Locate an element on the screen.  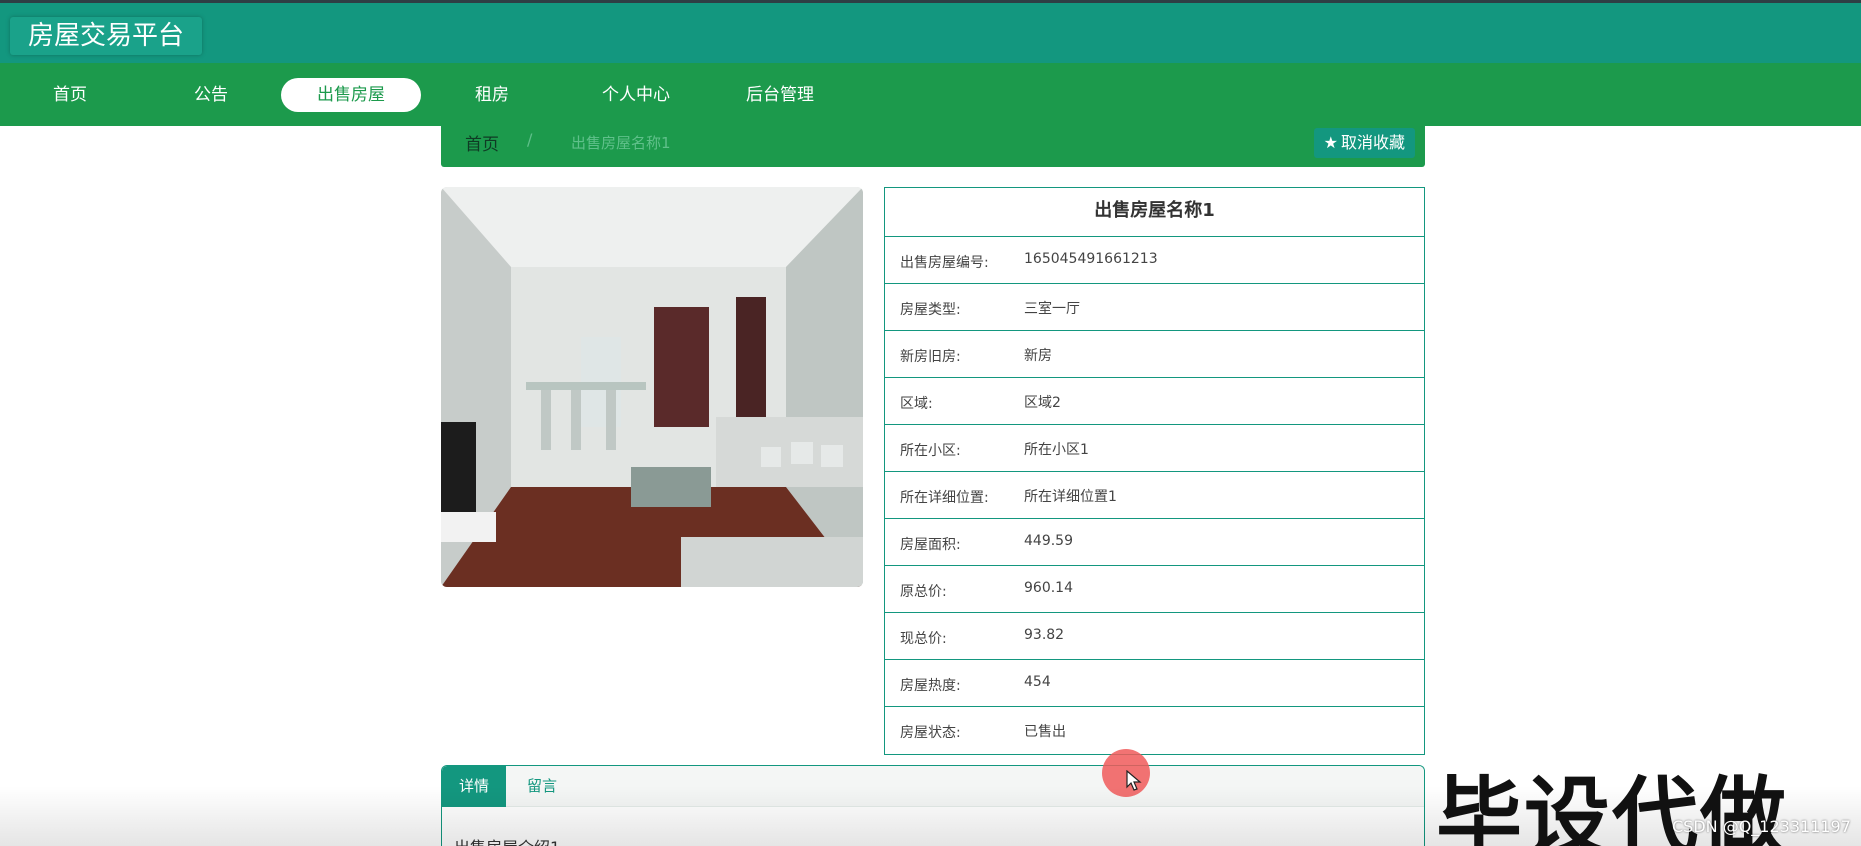
detail-value: 454 is located at coordinates (1037, 682).